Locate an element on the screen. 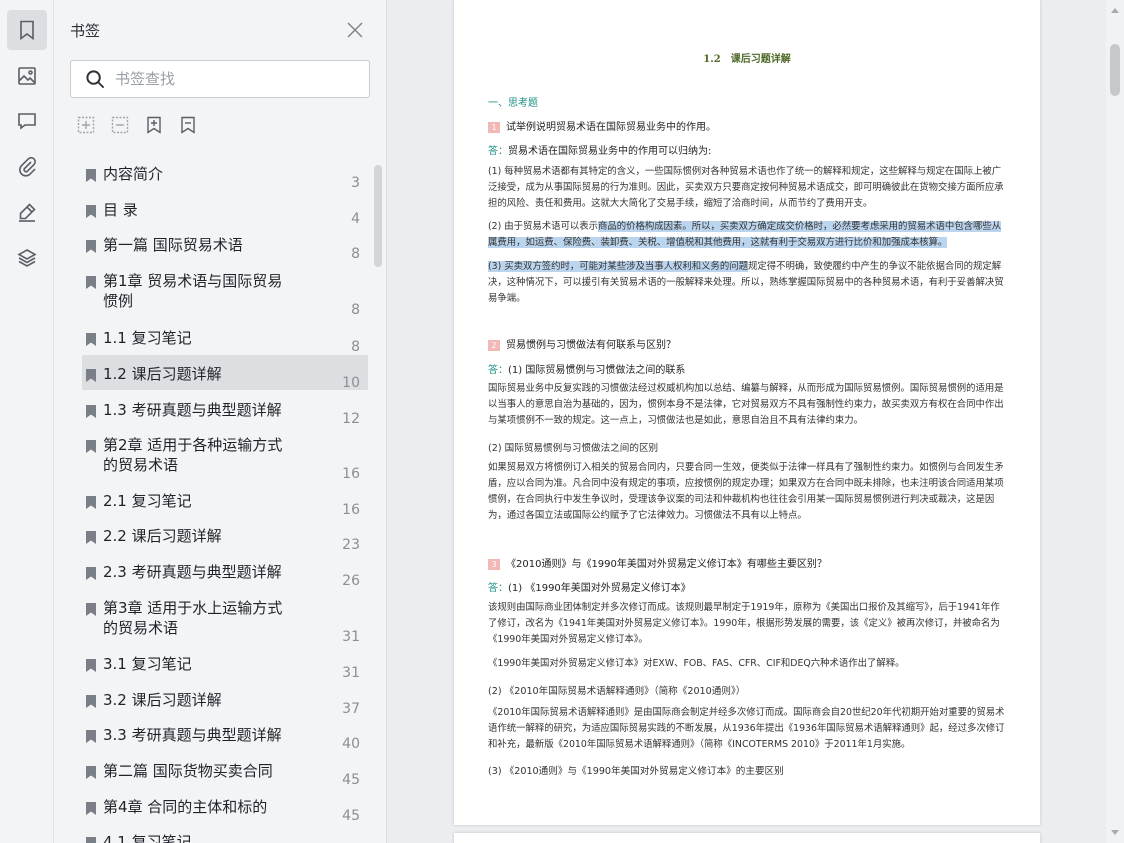 This screenshot has height=843, width=1124. bookmark-item: 第4章 合同的主体和标的 45 is located at coordinates (225, 806).